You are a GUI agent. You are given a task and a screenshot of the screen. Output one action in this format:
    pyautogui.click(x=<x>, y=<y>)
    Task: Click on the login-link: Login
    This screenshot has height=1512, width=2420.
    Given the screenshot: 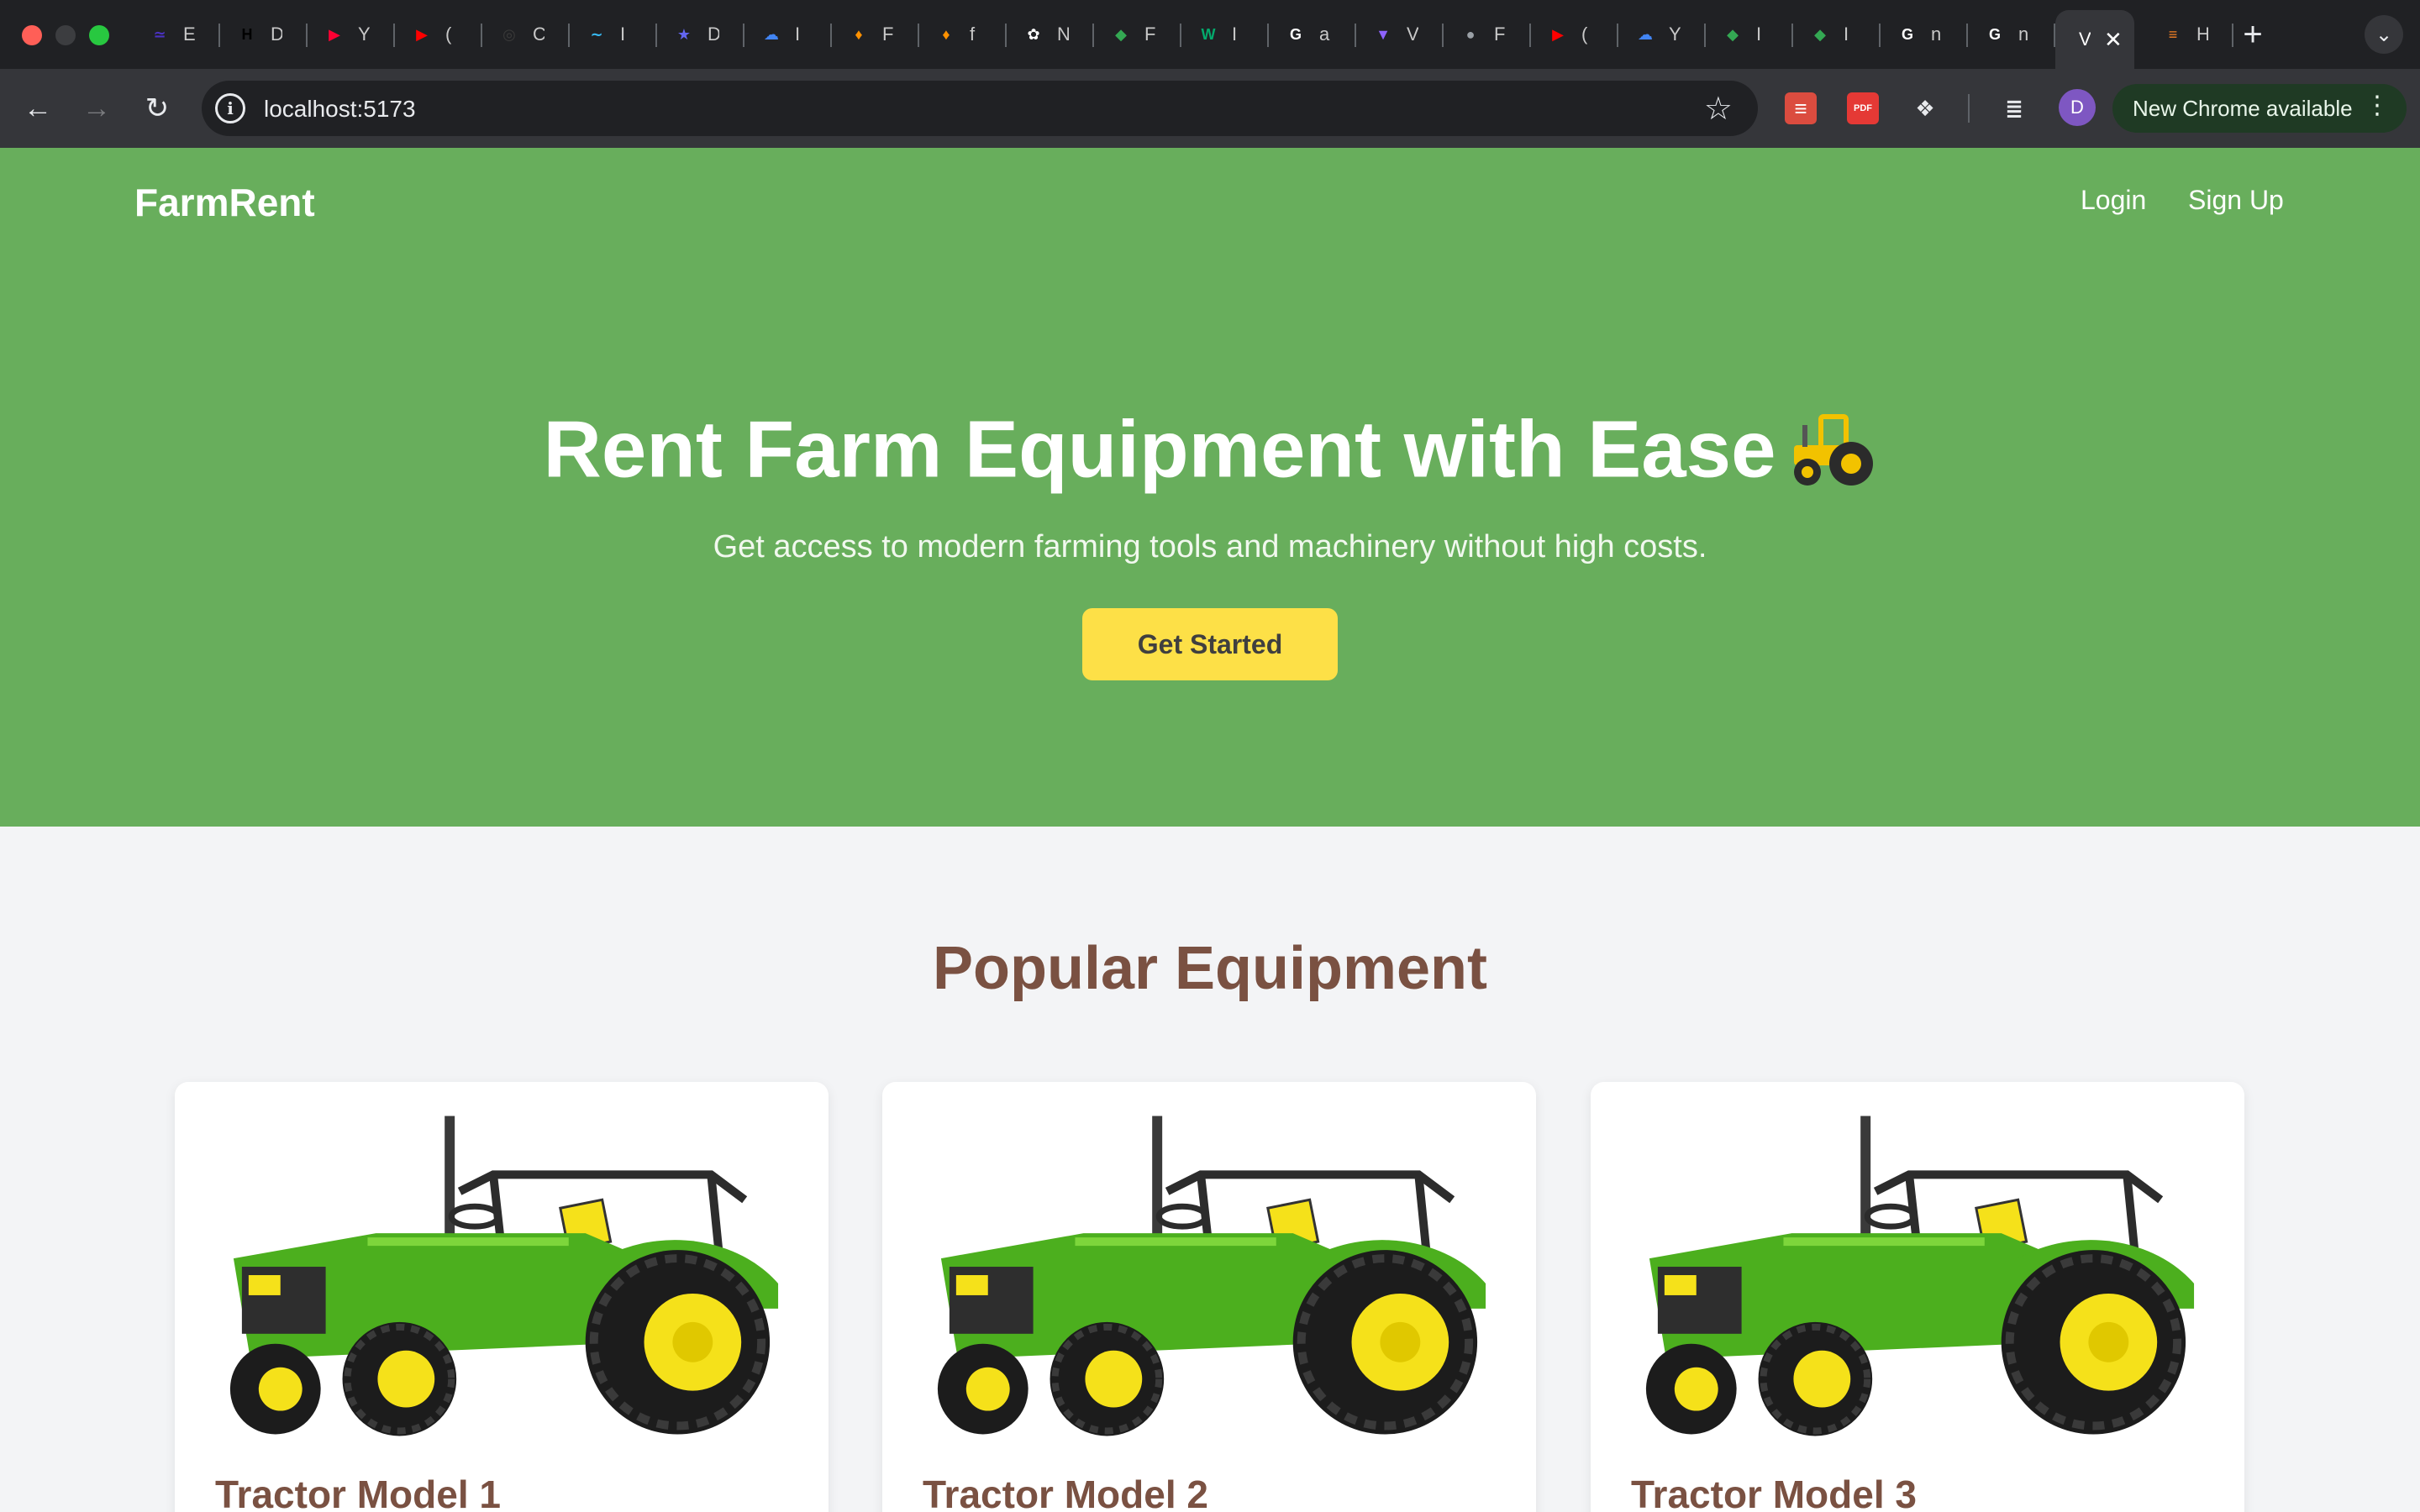 What is the action you would take?
    pyautogui.click(x=2113, y=200)
    